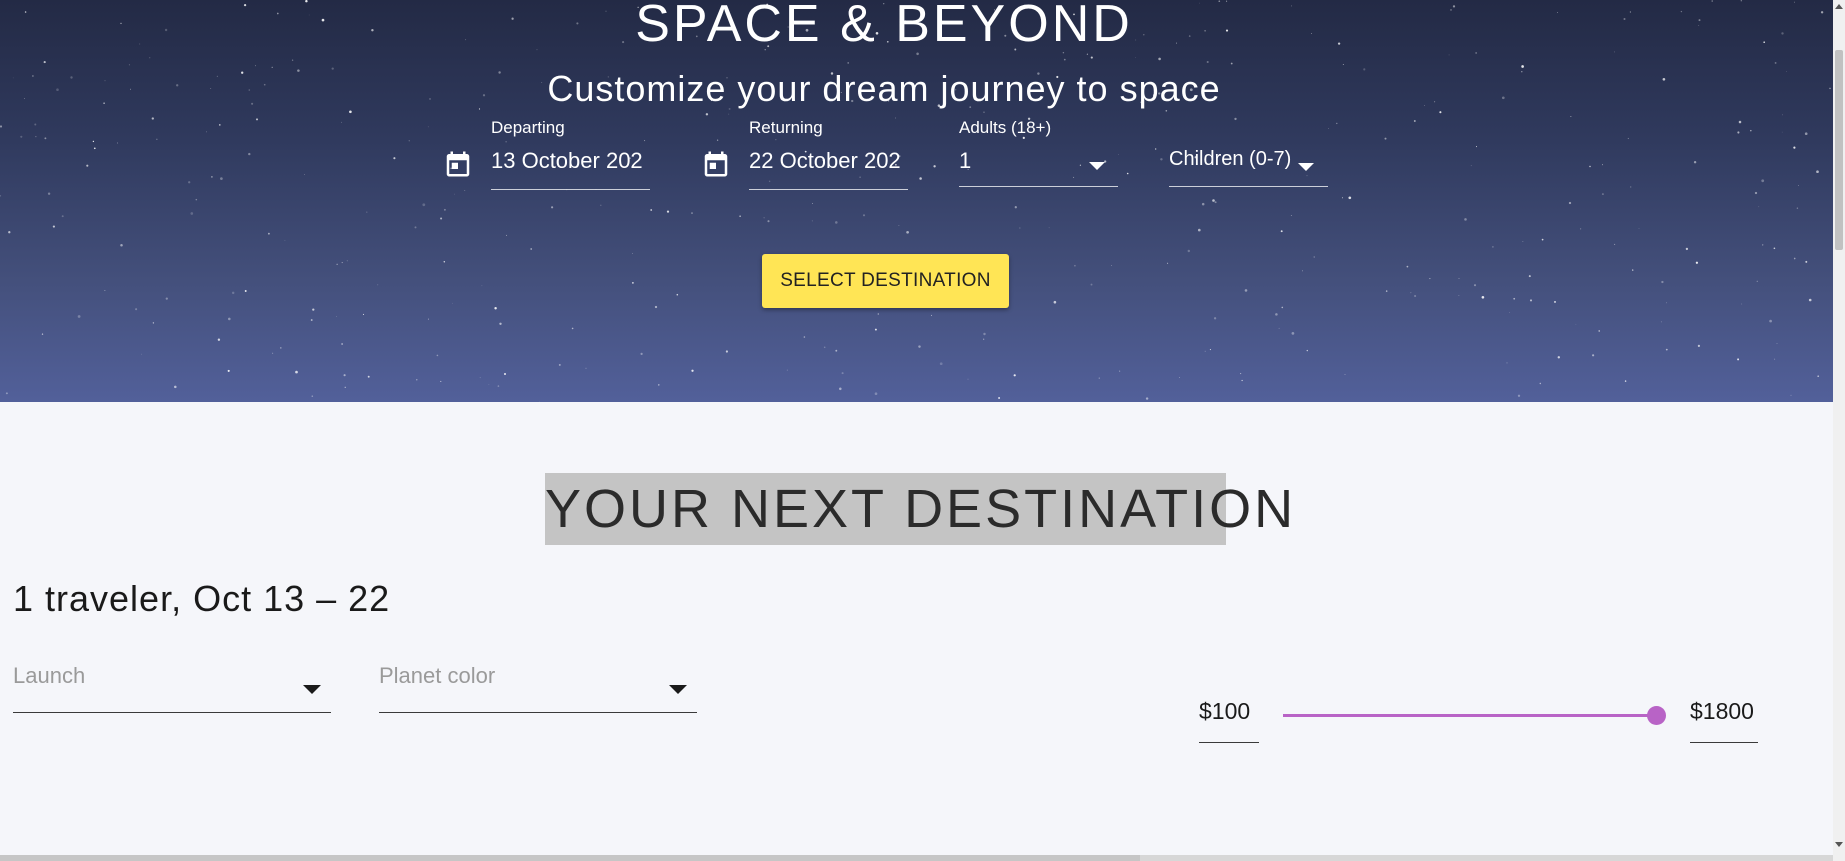 The width and height of the screenshot is (1845, 861). Describe the element at coordinates (919, 509) in the screenshot. I see `section-title: YOUR NEXT DESTINATION` at that location.